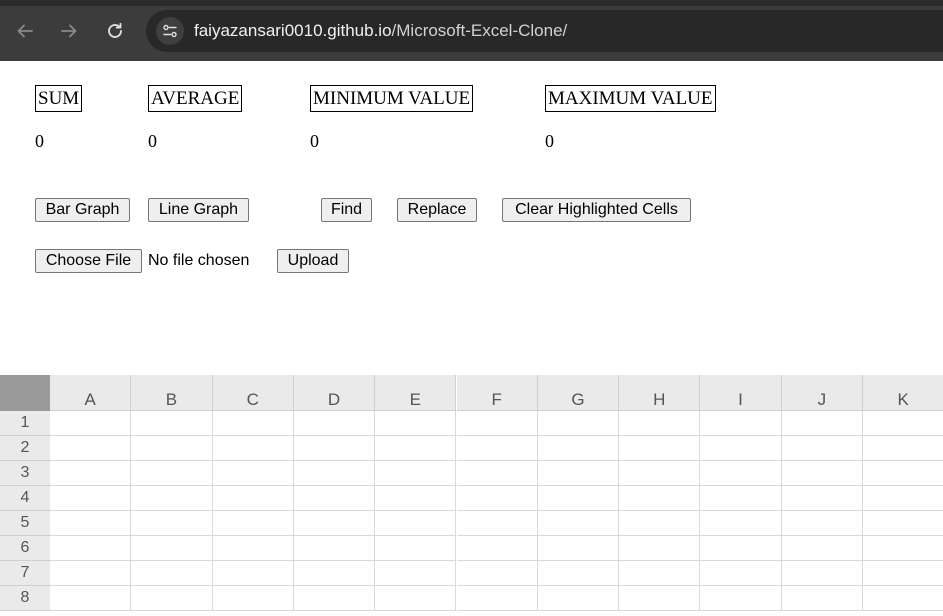 Image resolution: width=943 pixels, height=616 pixels. I want to click on upload-button: Upload, so click(313, 261).